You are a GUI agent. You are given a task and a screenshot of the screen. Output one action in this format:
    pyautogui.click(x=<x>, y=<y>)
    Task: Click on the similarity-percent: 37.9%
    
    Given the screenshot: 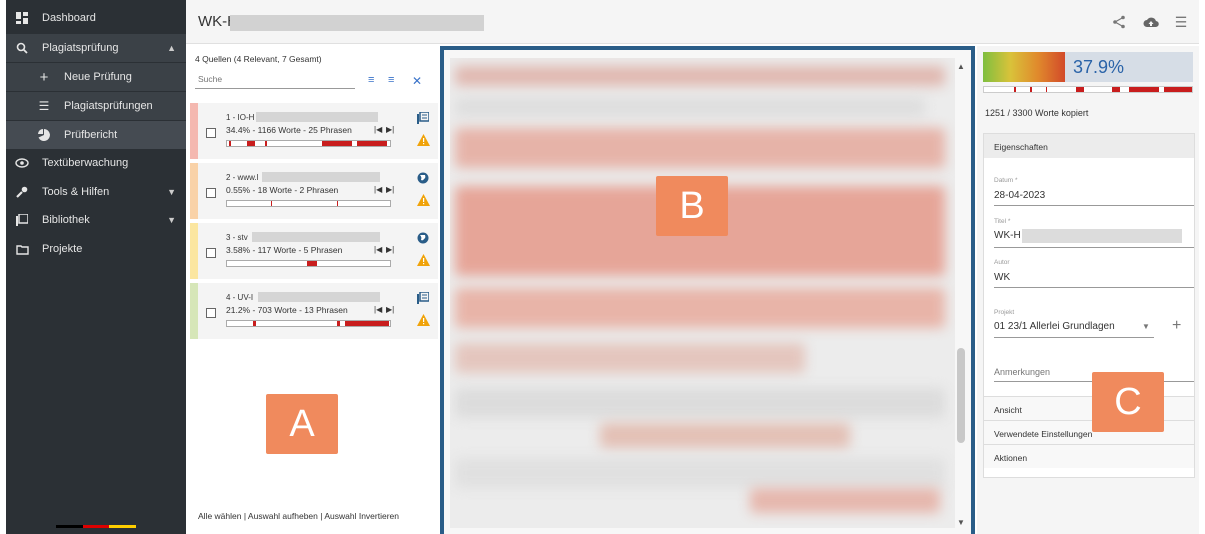 What is the action you would take?
    pyautogui.click(x=1099, y=67)
    